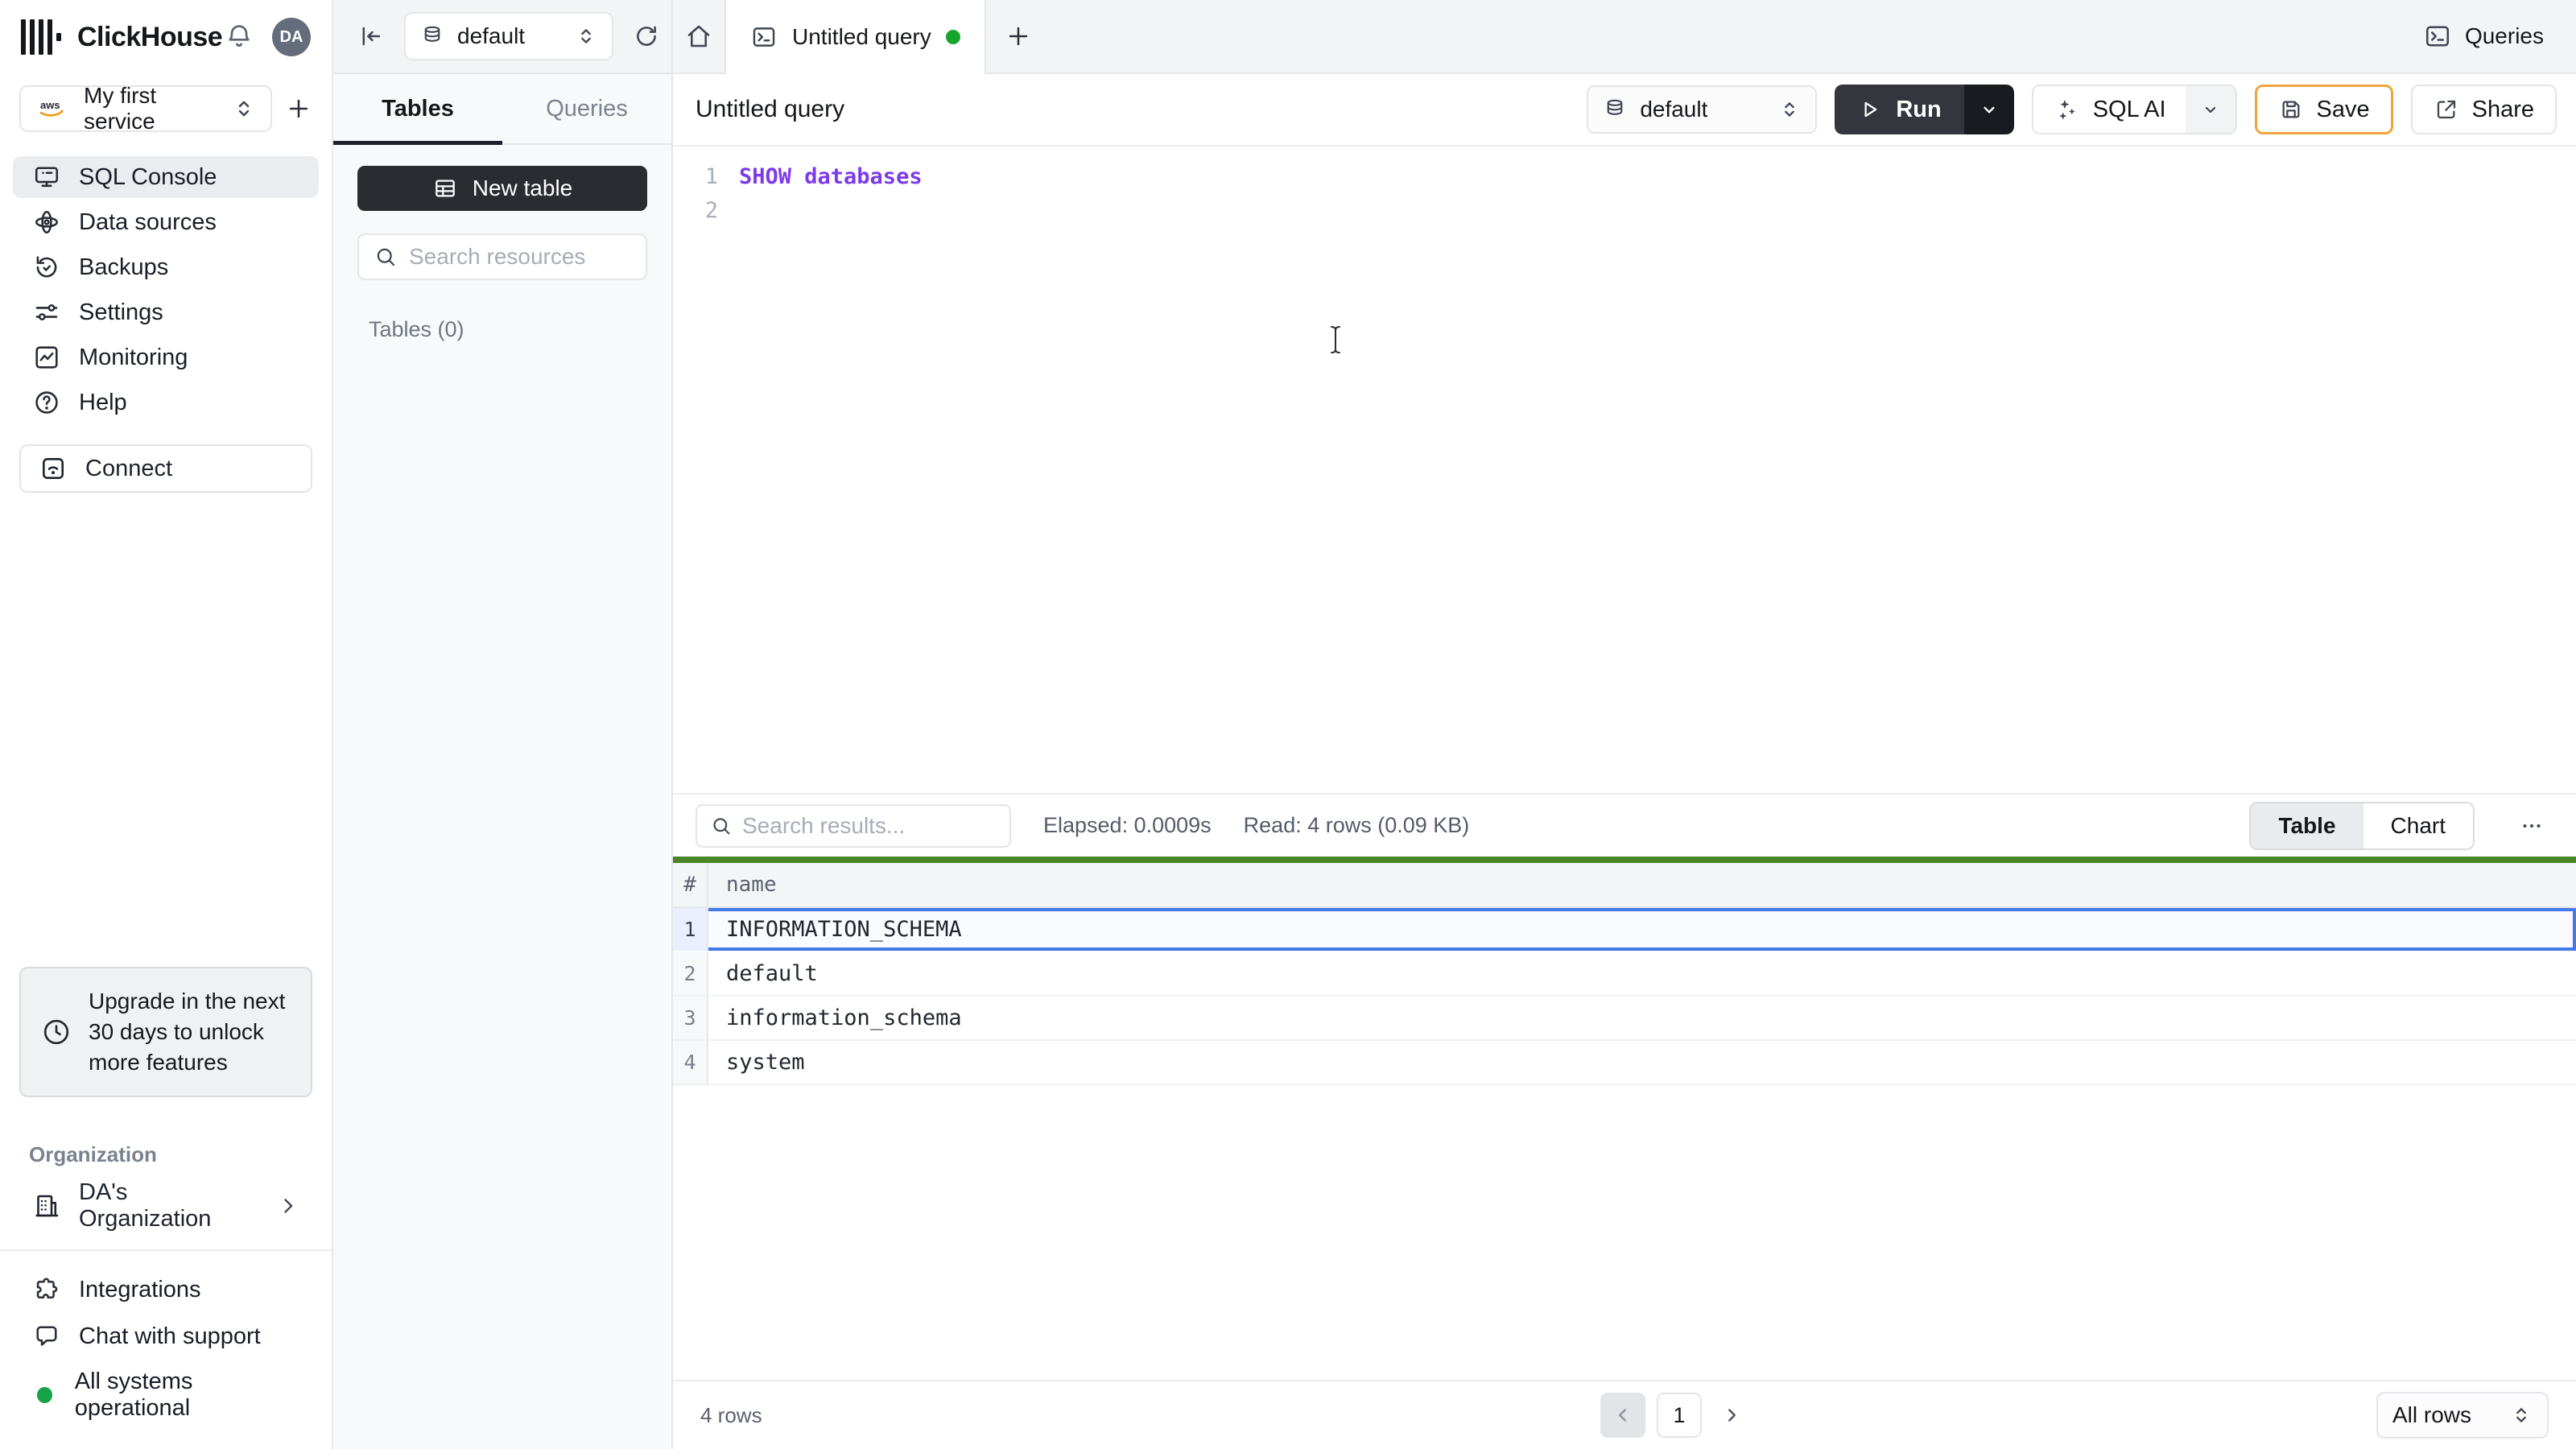 The width and height of the screenshot is (2576, 1449). What do you see at coordinates (239, 37) in the screenshot?
I see `notifications-bell-icon` at bounding box center [239, 37].